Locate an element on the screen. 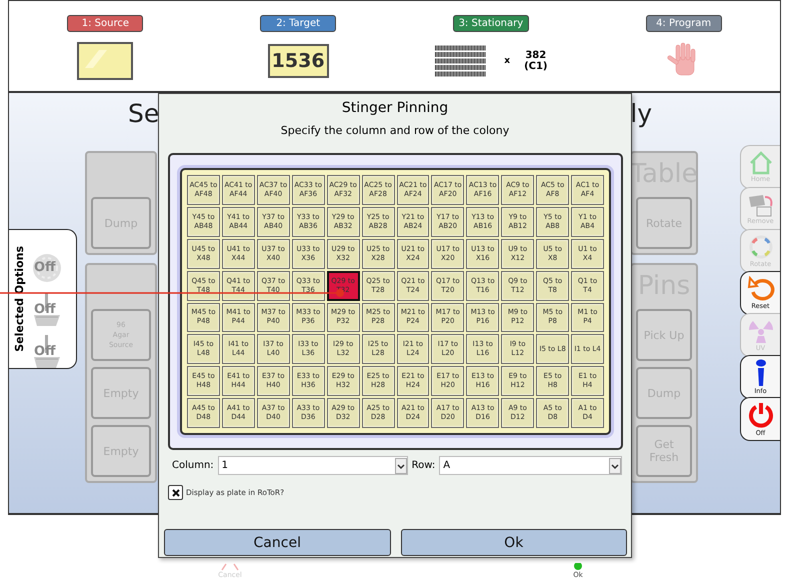 The image size is (785, 580). row-dropdown: A is located at coordinates (530, 465).